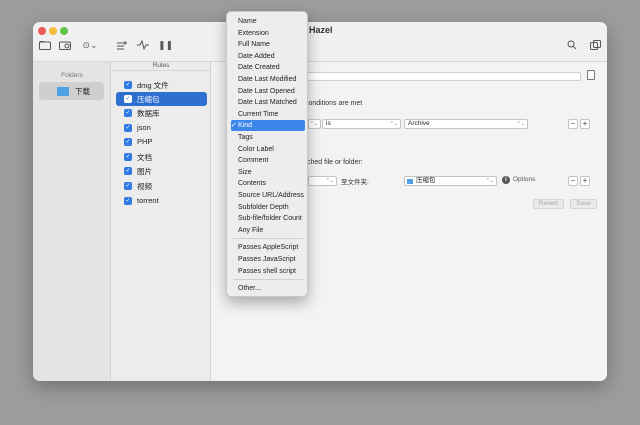 The height and width of the screenshot is (425, 640). Describe the element at coordinates (143, 45) in the screenshot. I see `activity-icon` at that location.